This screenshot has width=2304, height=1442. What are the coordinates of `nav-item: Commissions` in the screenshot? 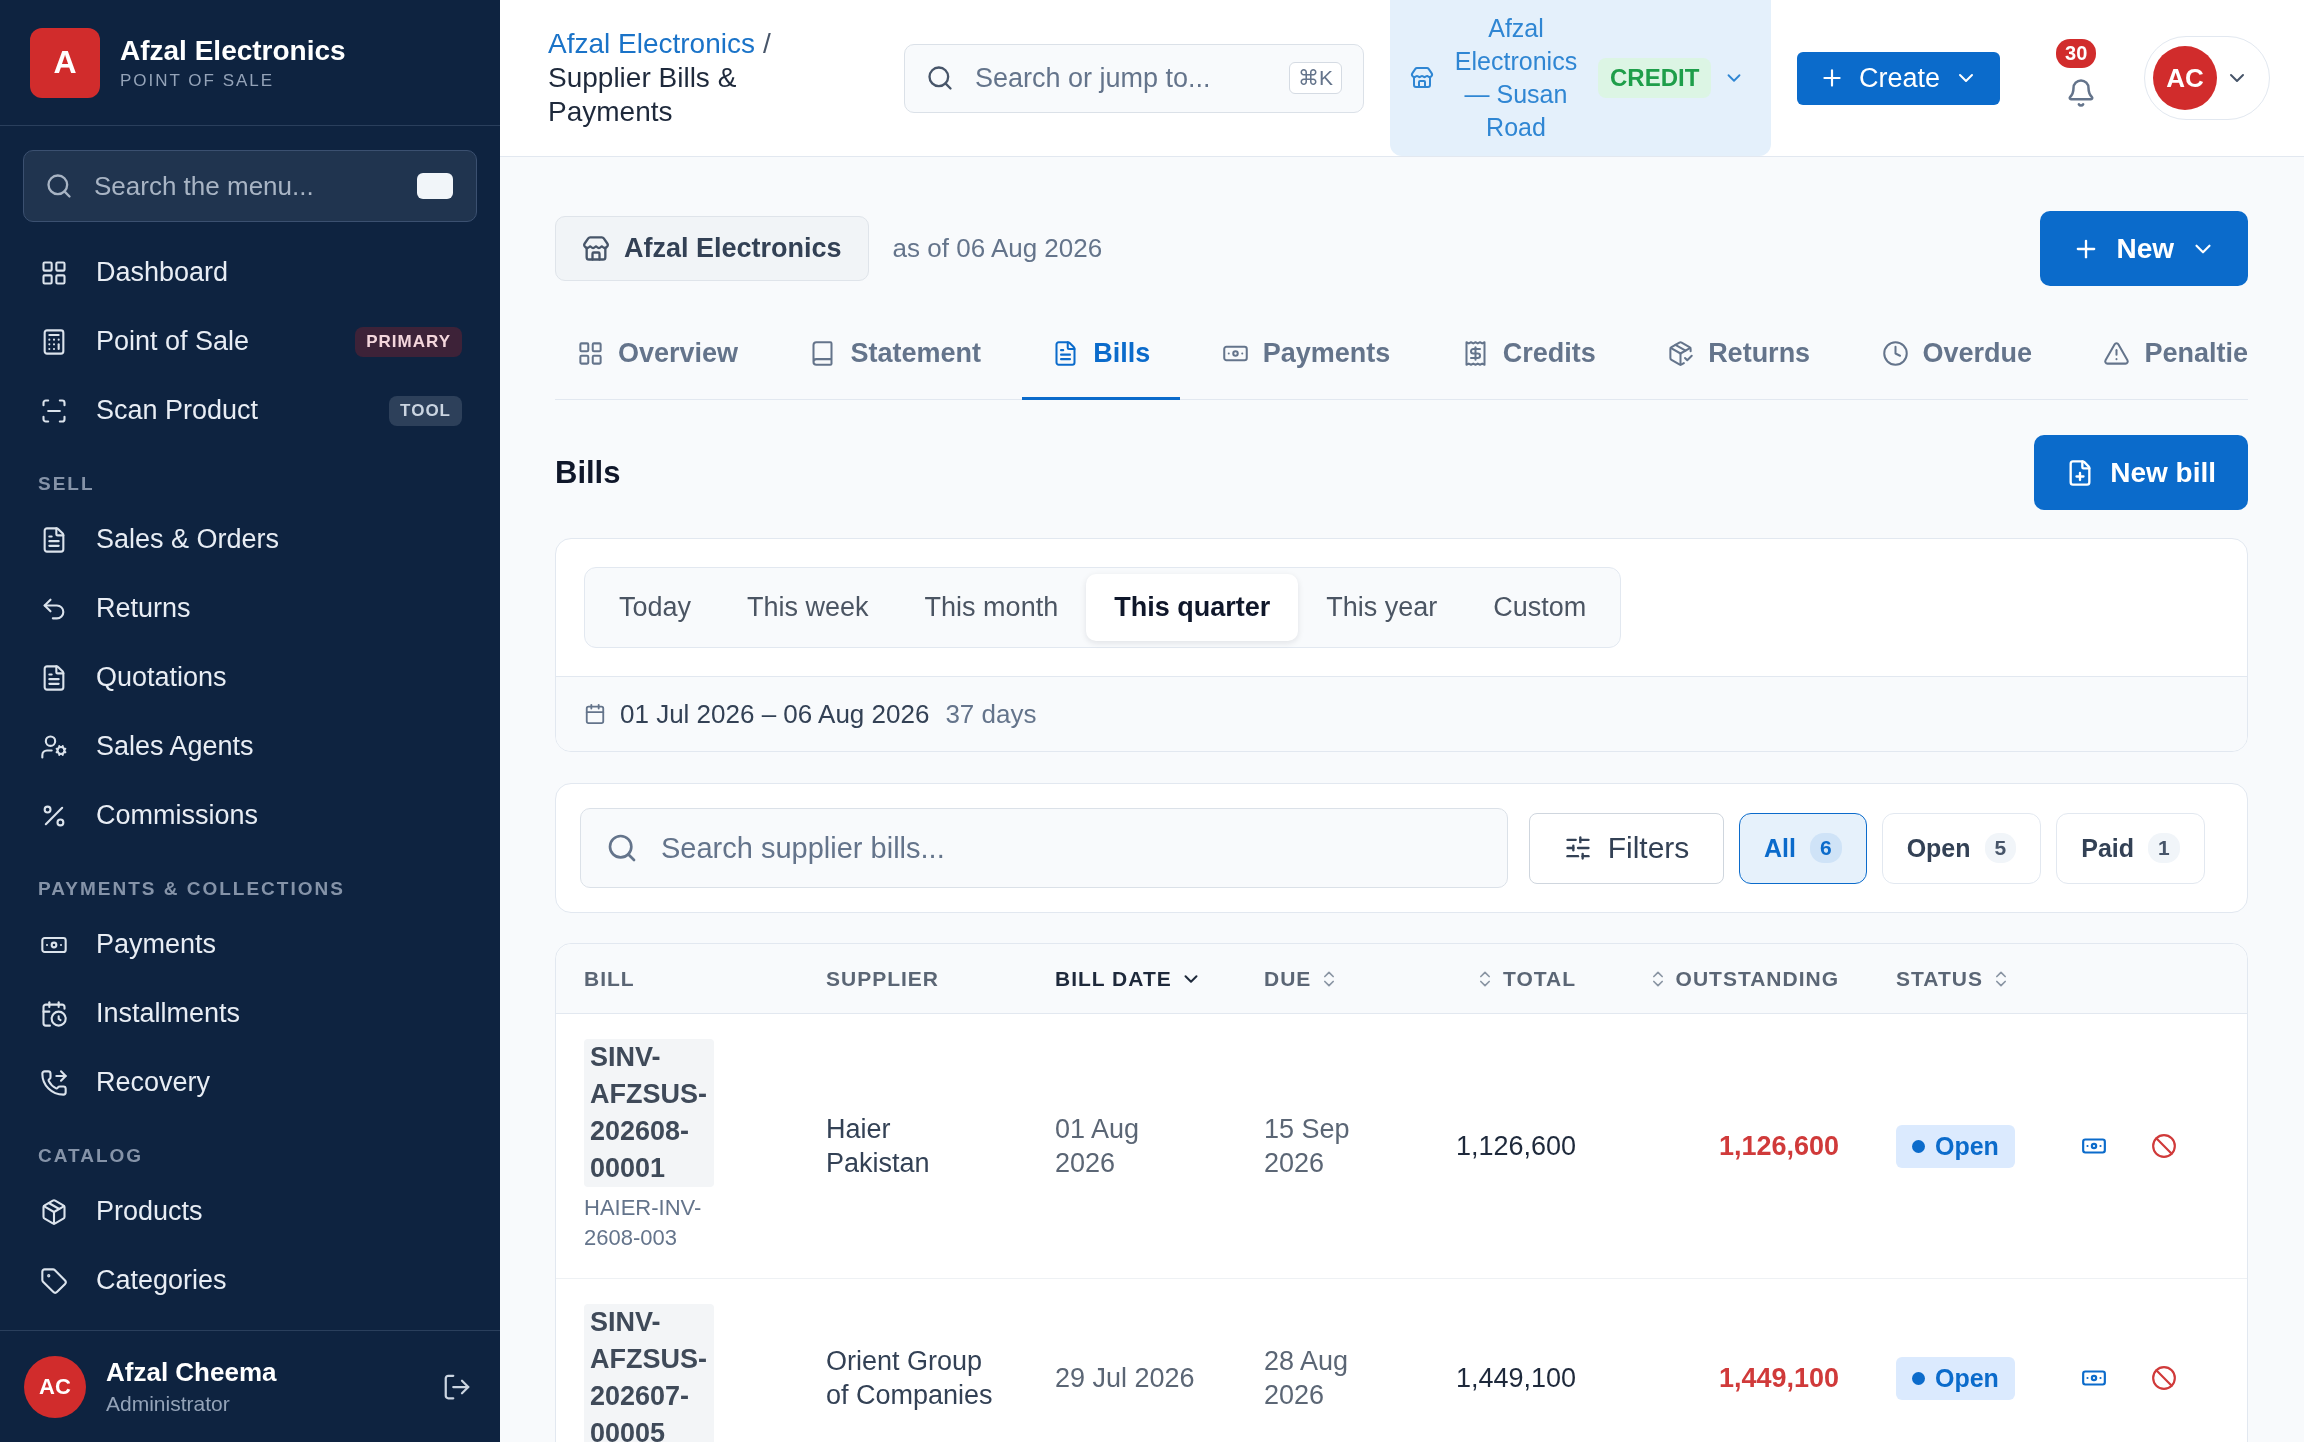 It's located at (250, 815).